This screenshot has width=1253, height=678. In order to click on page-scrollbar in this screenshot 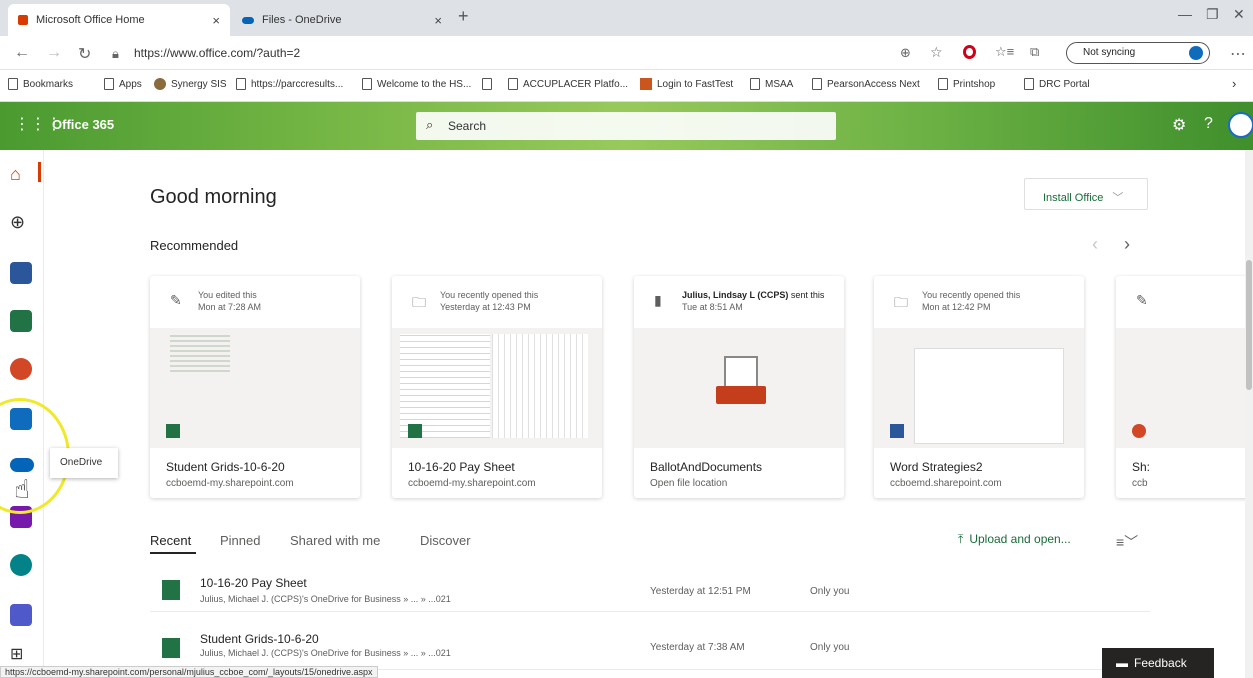, I will do `click(1249, 414)`.